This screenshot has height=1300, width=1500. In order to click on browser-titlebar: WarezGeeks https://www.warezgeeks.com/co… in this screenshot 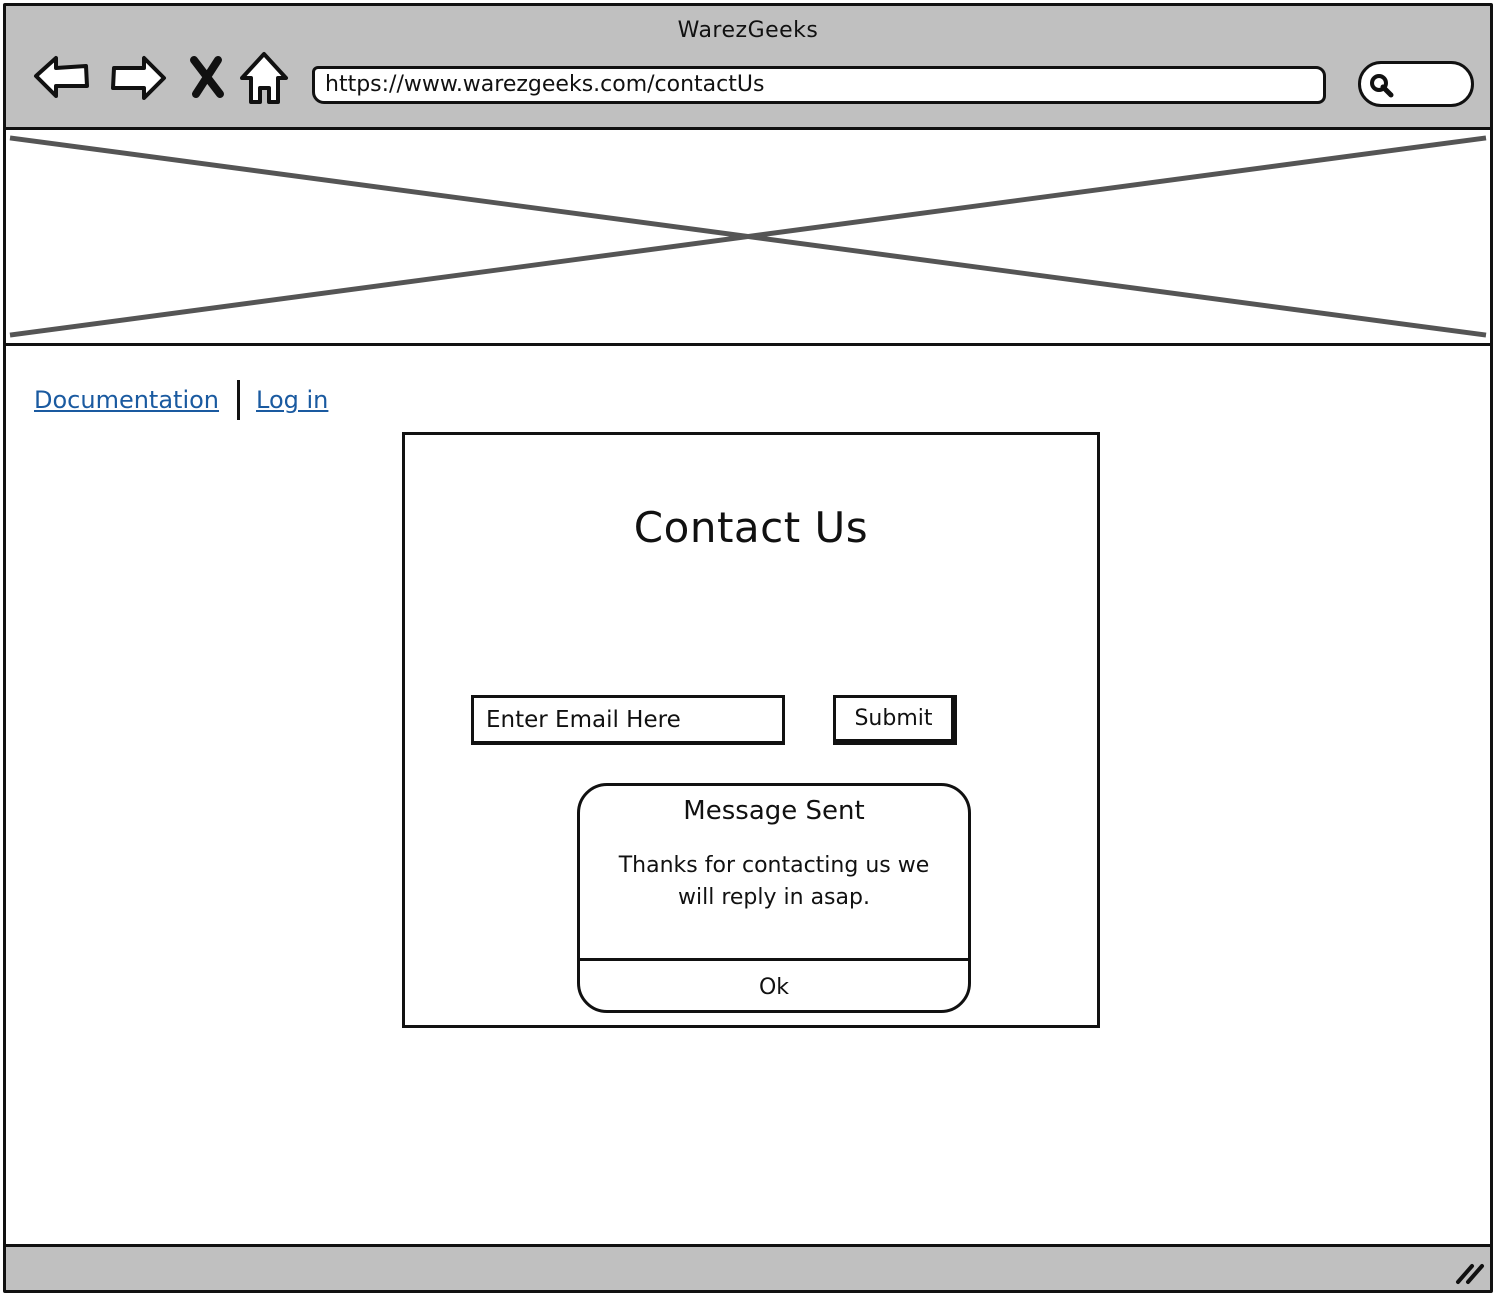, I will do `click(748, 68)`.